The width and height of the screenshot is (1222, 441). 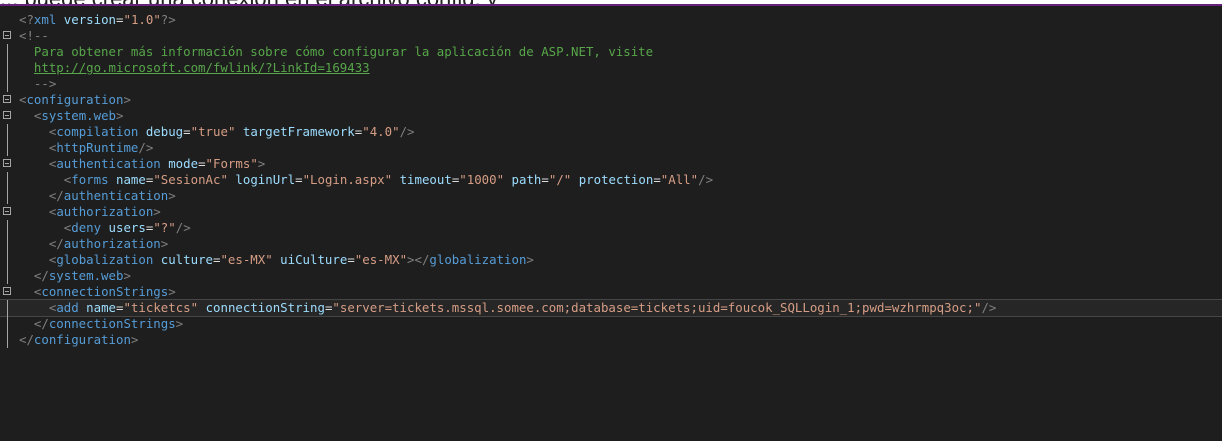 What do you see at coordinates (142, 19) in the screenshot?
I see `xml-version-value: 1.0` at bounding box center [142, 19].